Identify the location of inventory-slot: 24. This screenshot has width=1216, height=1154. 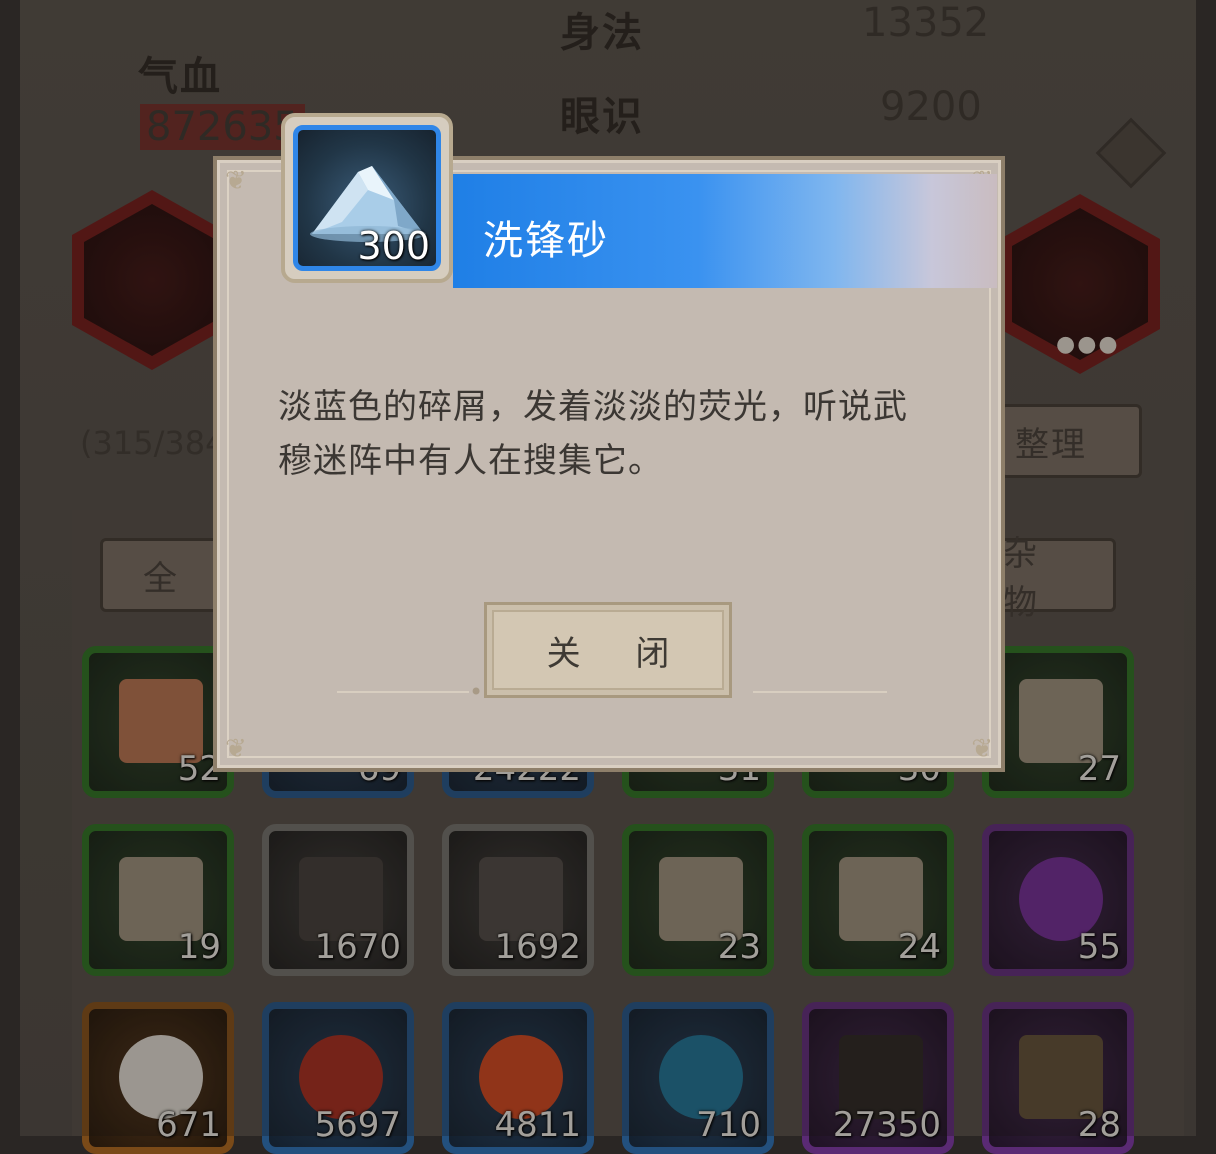
(878, 900).